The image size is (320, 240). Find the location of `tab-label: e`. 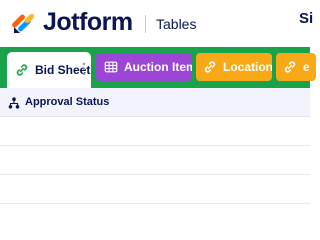

tab-label: e is located at coordinates (306, 67).